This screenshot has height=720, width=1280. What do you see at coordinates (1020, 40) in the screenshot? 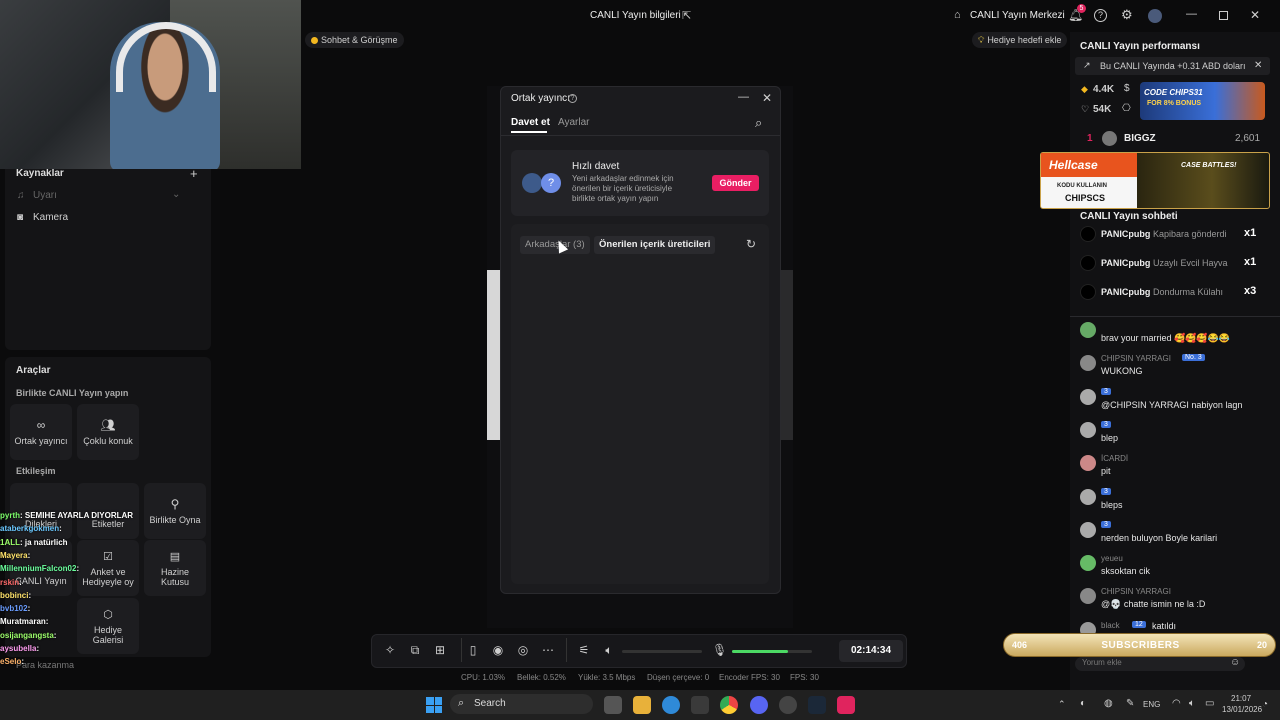
I see `gift-goal-button: 💡︎ Hediye hedefi ekle` at bounding box center [1020, 40].